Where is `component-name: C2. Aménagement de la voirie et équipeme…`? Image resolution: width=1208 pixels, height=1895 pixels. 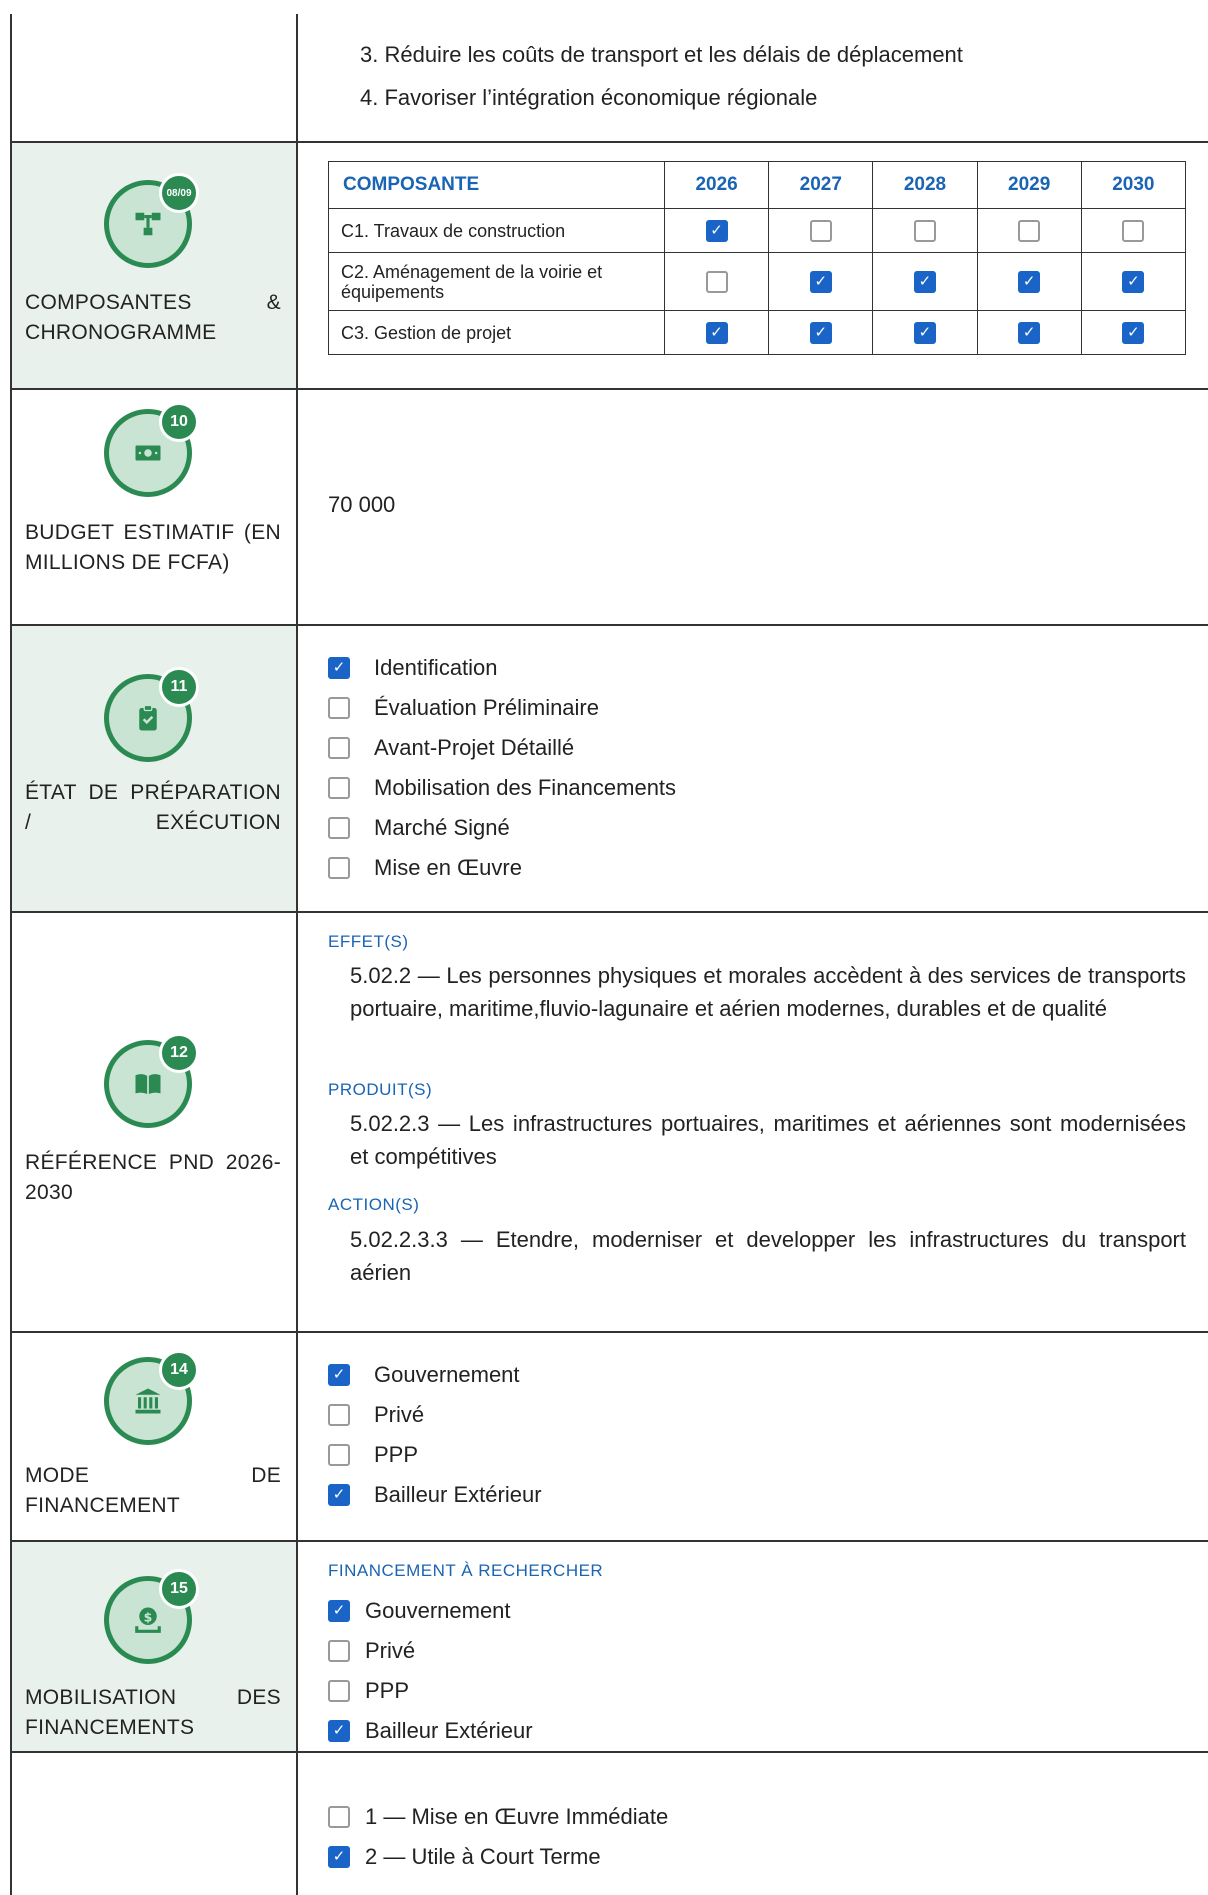
component-name: C2. Aménagement de la voirie et équipeme… is located at coordinates (496, 281).